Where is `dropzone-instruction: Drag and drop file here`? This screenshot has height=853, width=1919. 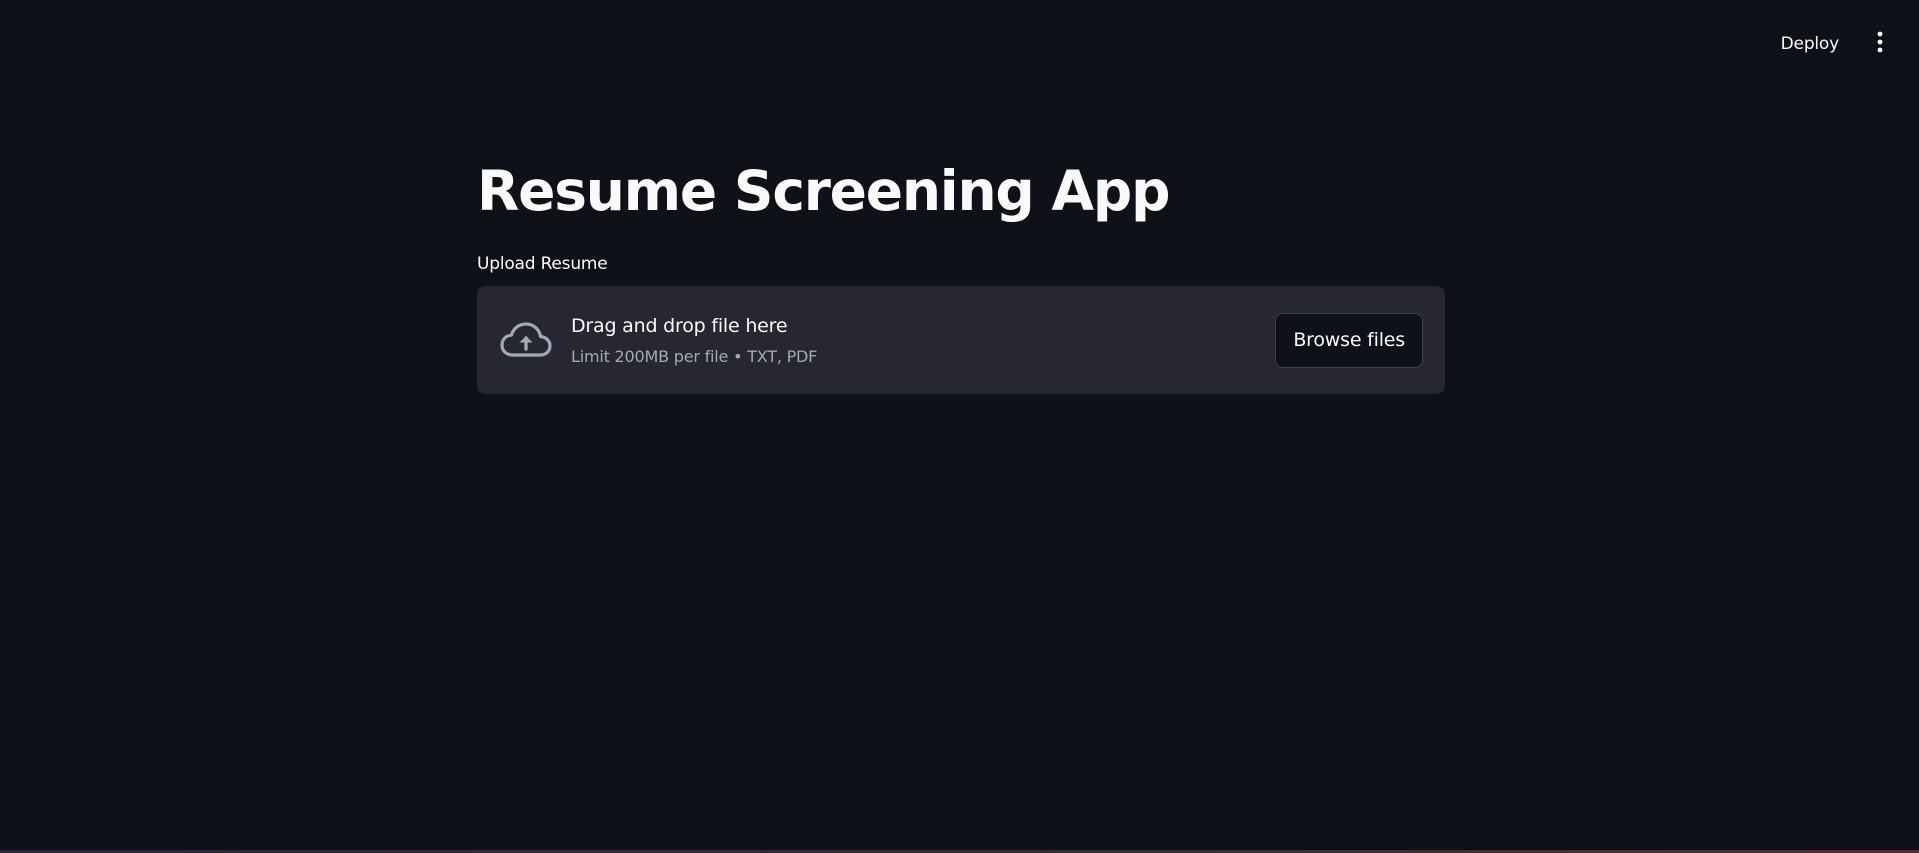
dropzone-instruction: Drag and drop file here is located at coordinates (679, 326).